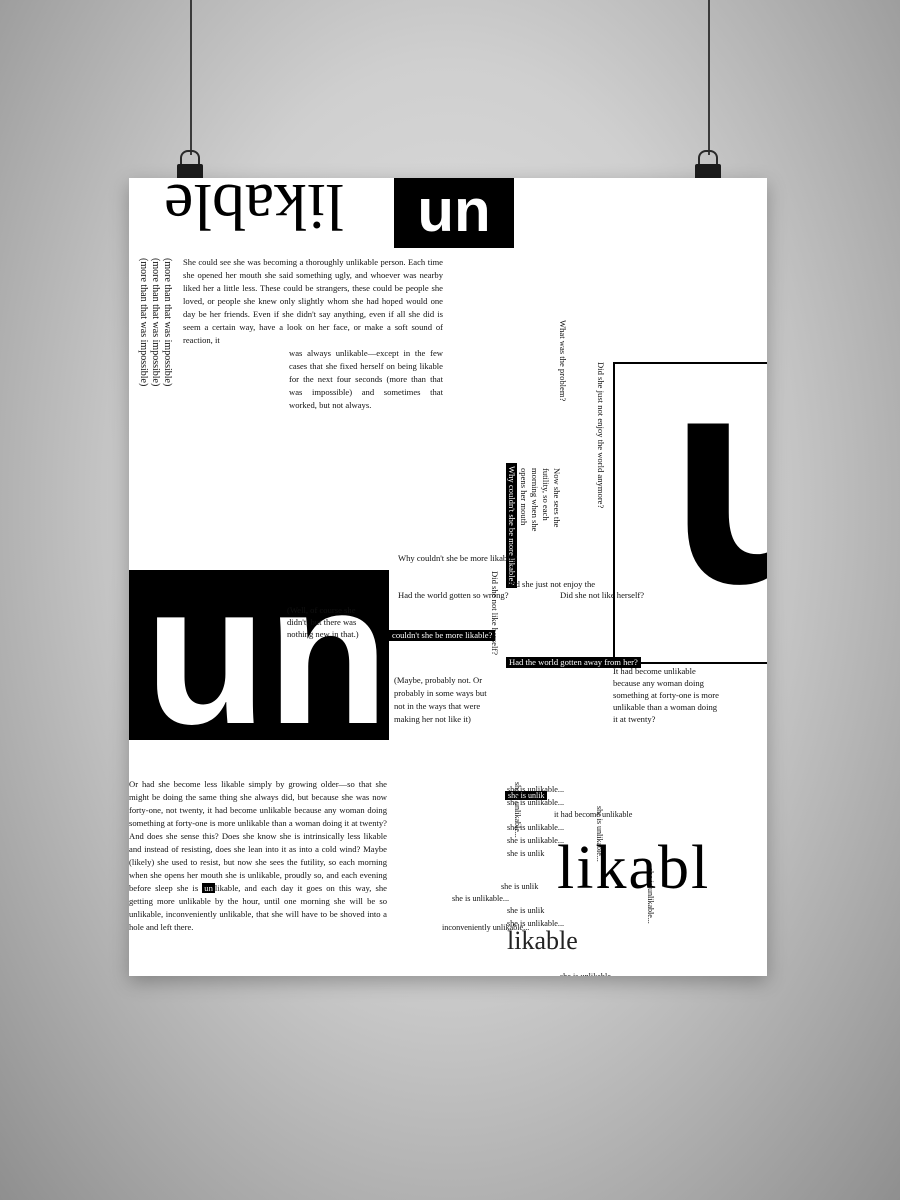  Describe the element at coordinates (718, 478) in the screenshot. I see `big-letter-u: u` at that location.